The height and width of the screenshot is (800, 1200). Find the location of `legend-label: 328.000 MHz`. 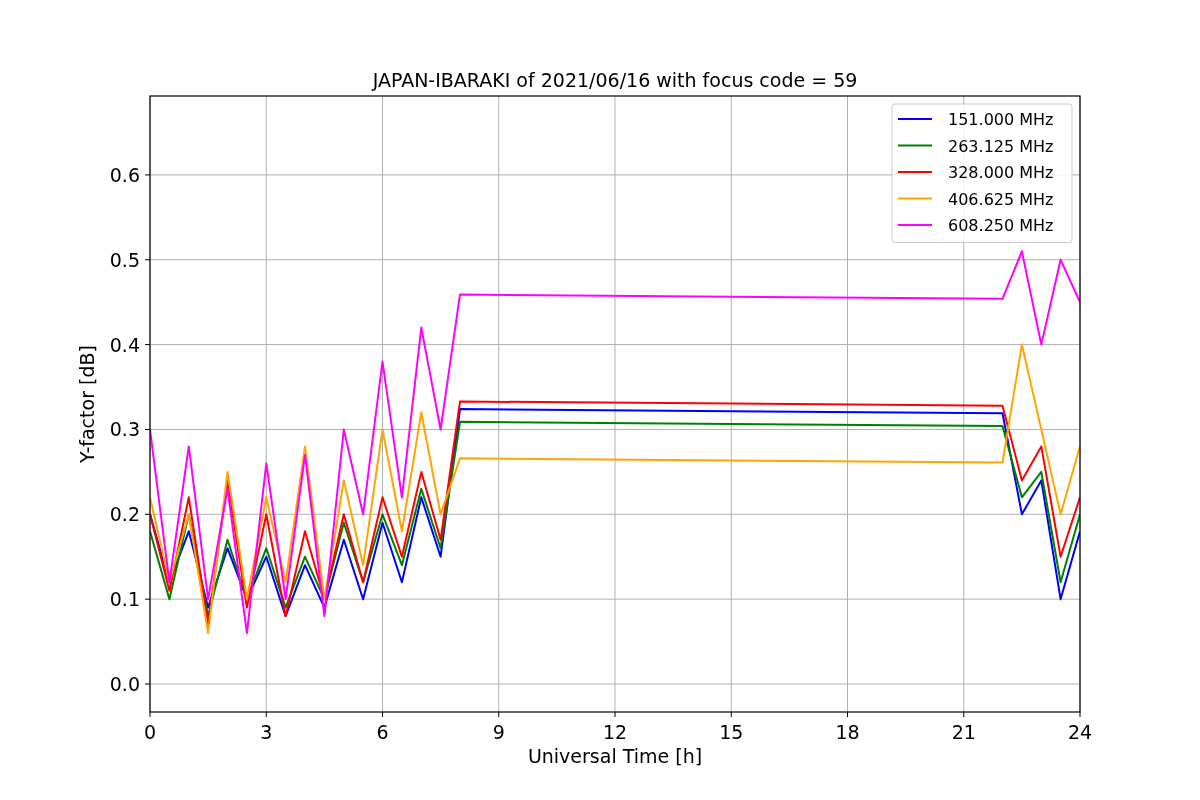

legend-label: 328.000 MHz is located at coordinates (1001, 172).